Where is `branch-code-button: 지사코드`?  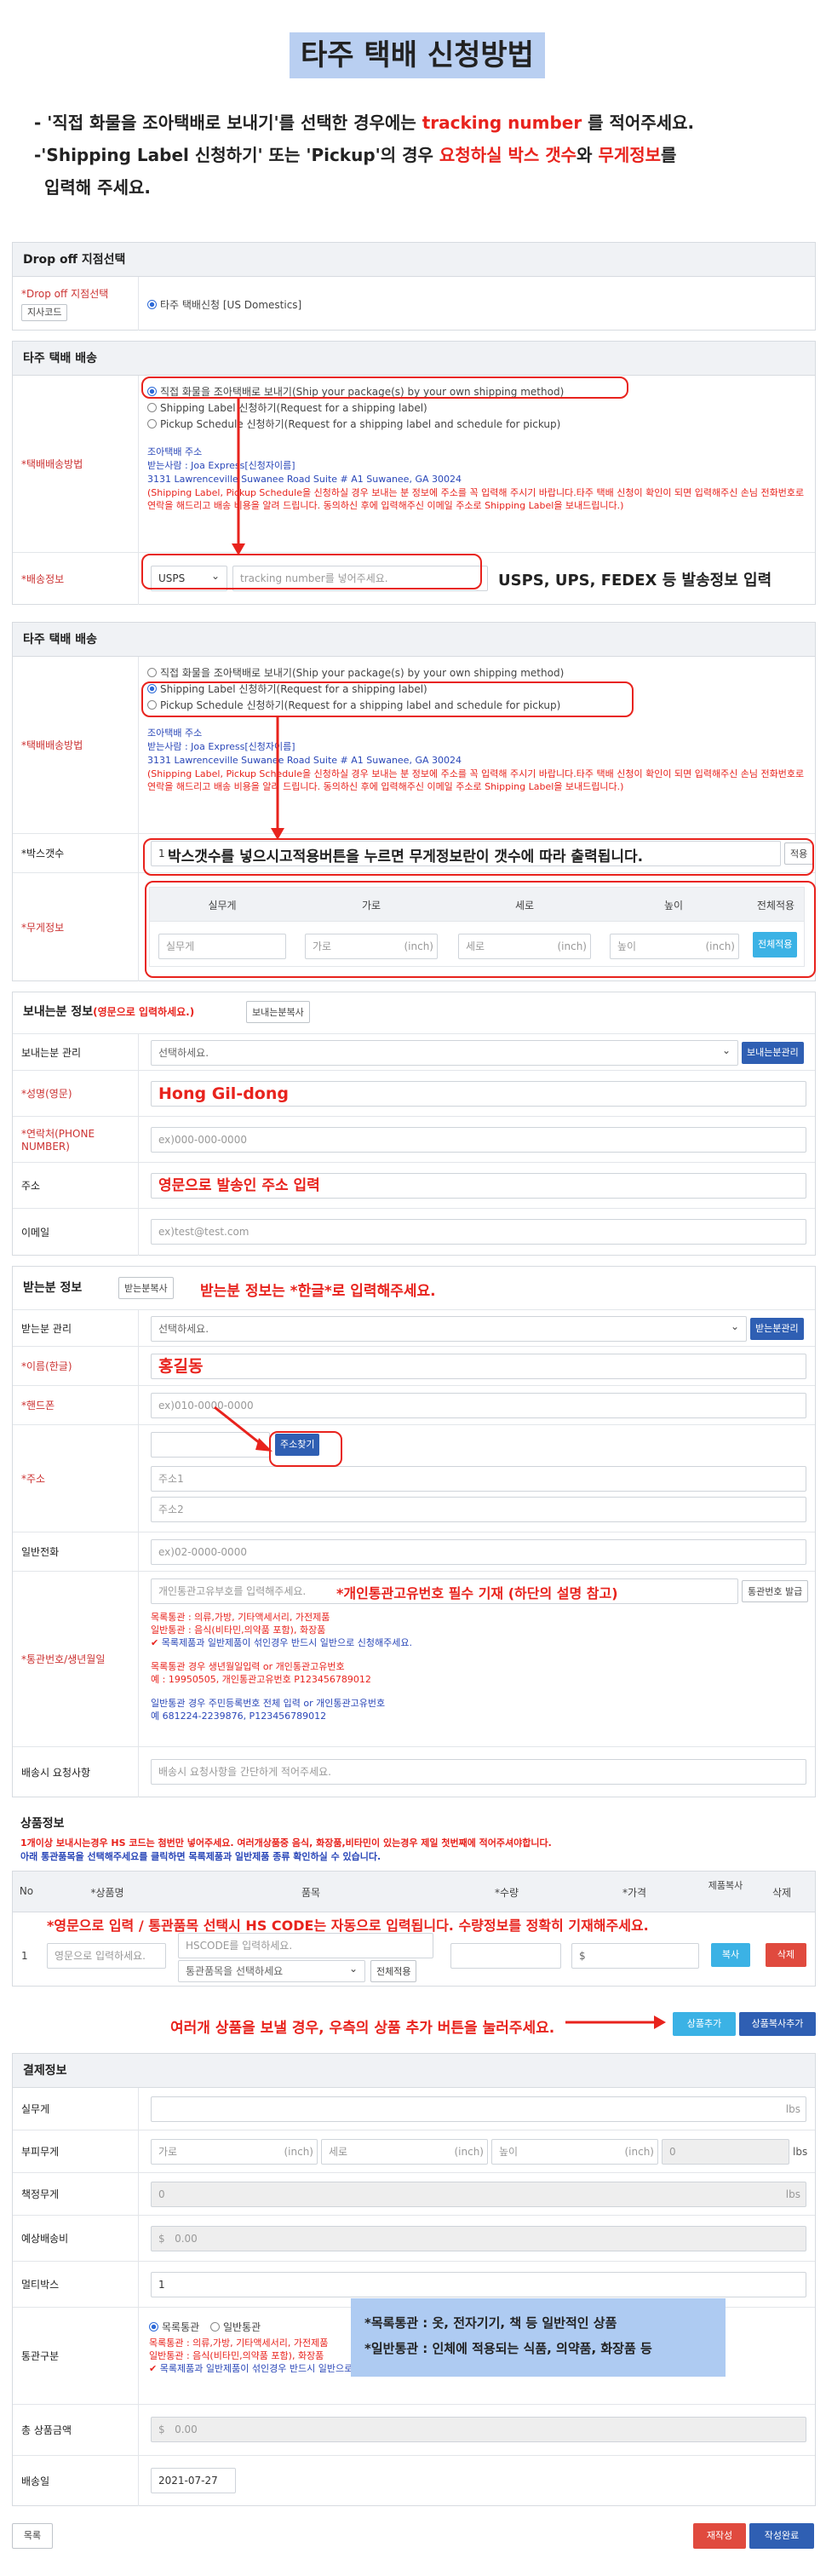 branch-code-button: 지사코드 is located at coordinates (44, 313).